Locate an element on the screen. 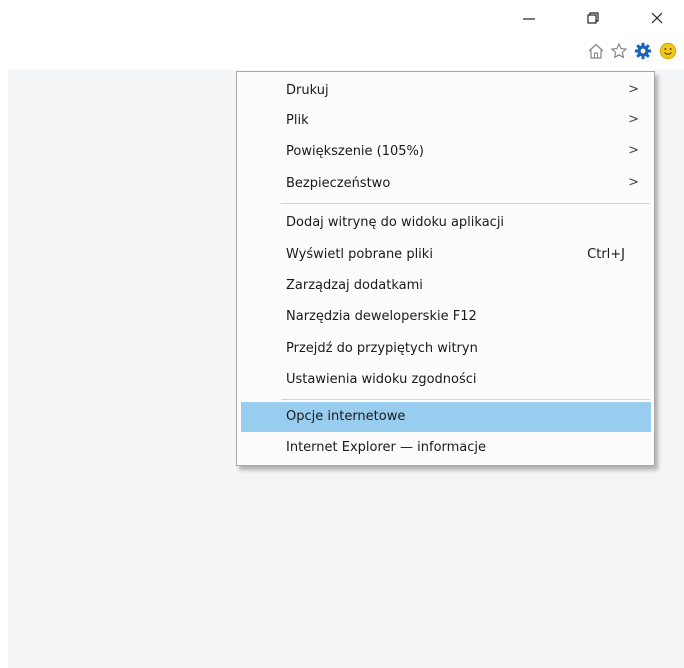 The height and width of the screenshot is (668, 684). restore-icon is located at coordinates (593, 18).